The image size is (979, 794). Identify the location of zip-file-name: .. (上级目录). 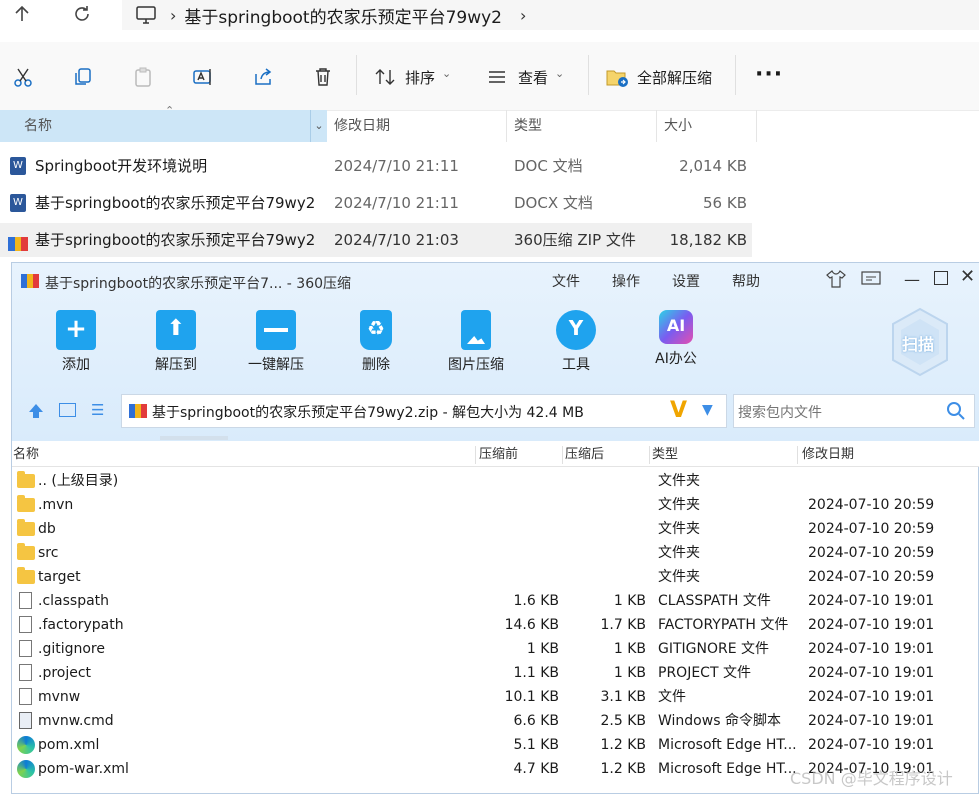
(78, 481).